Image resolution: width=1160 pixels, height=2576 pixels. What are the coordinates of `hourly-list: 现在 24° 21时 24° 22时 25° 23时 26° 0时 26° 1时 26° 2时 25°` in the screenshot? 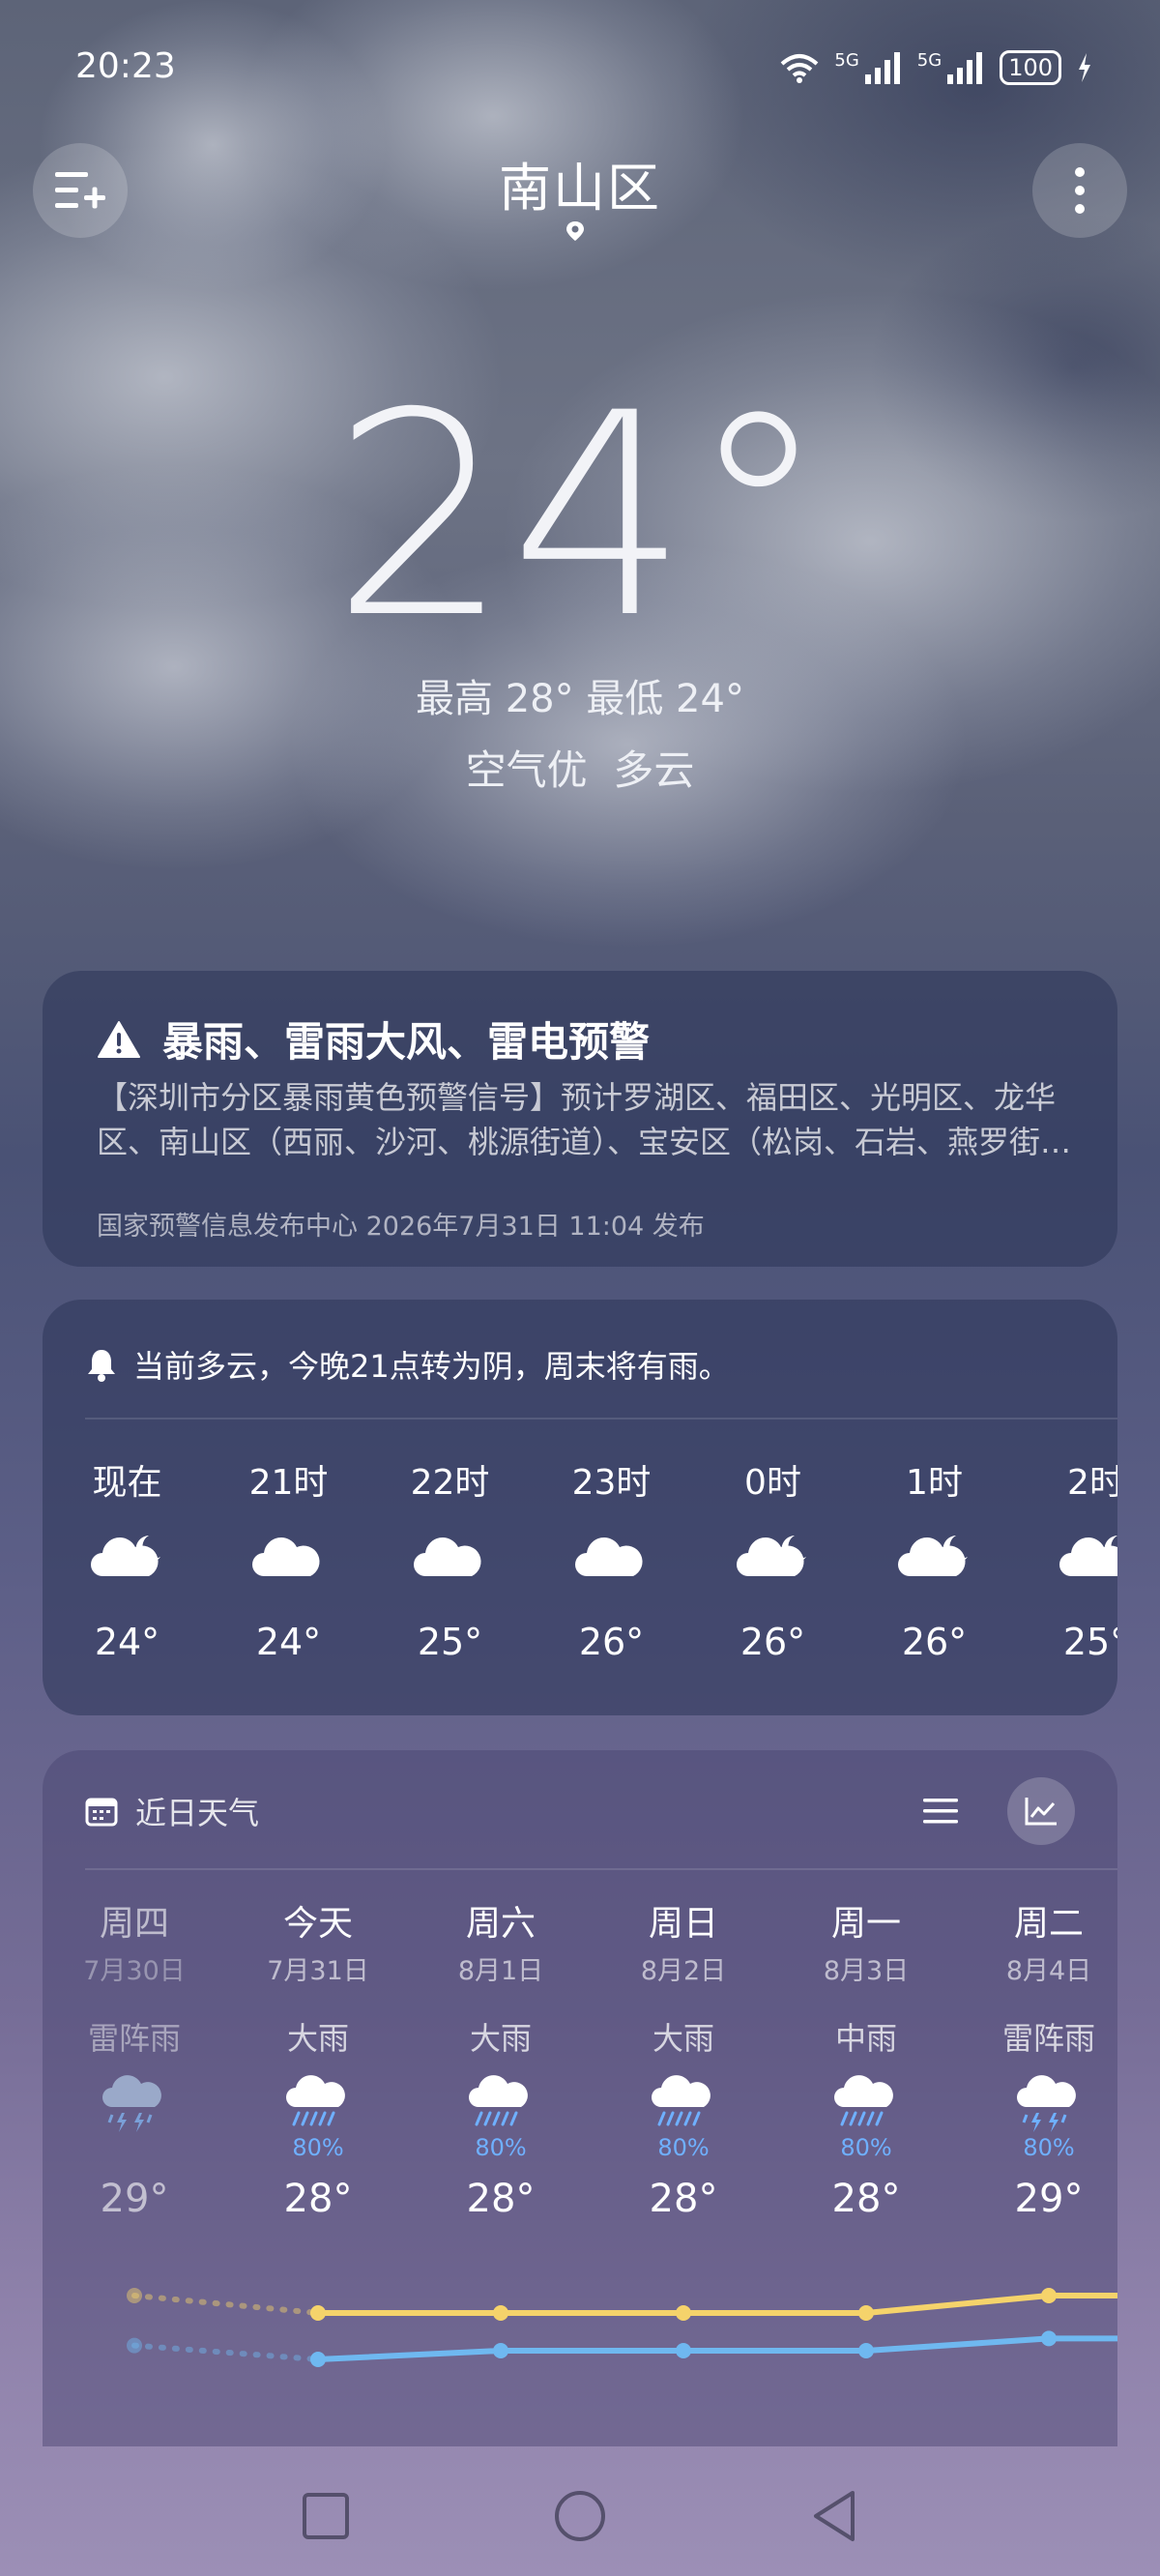 It's located at (580, 1580).